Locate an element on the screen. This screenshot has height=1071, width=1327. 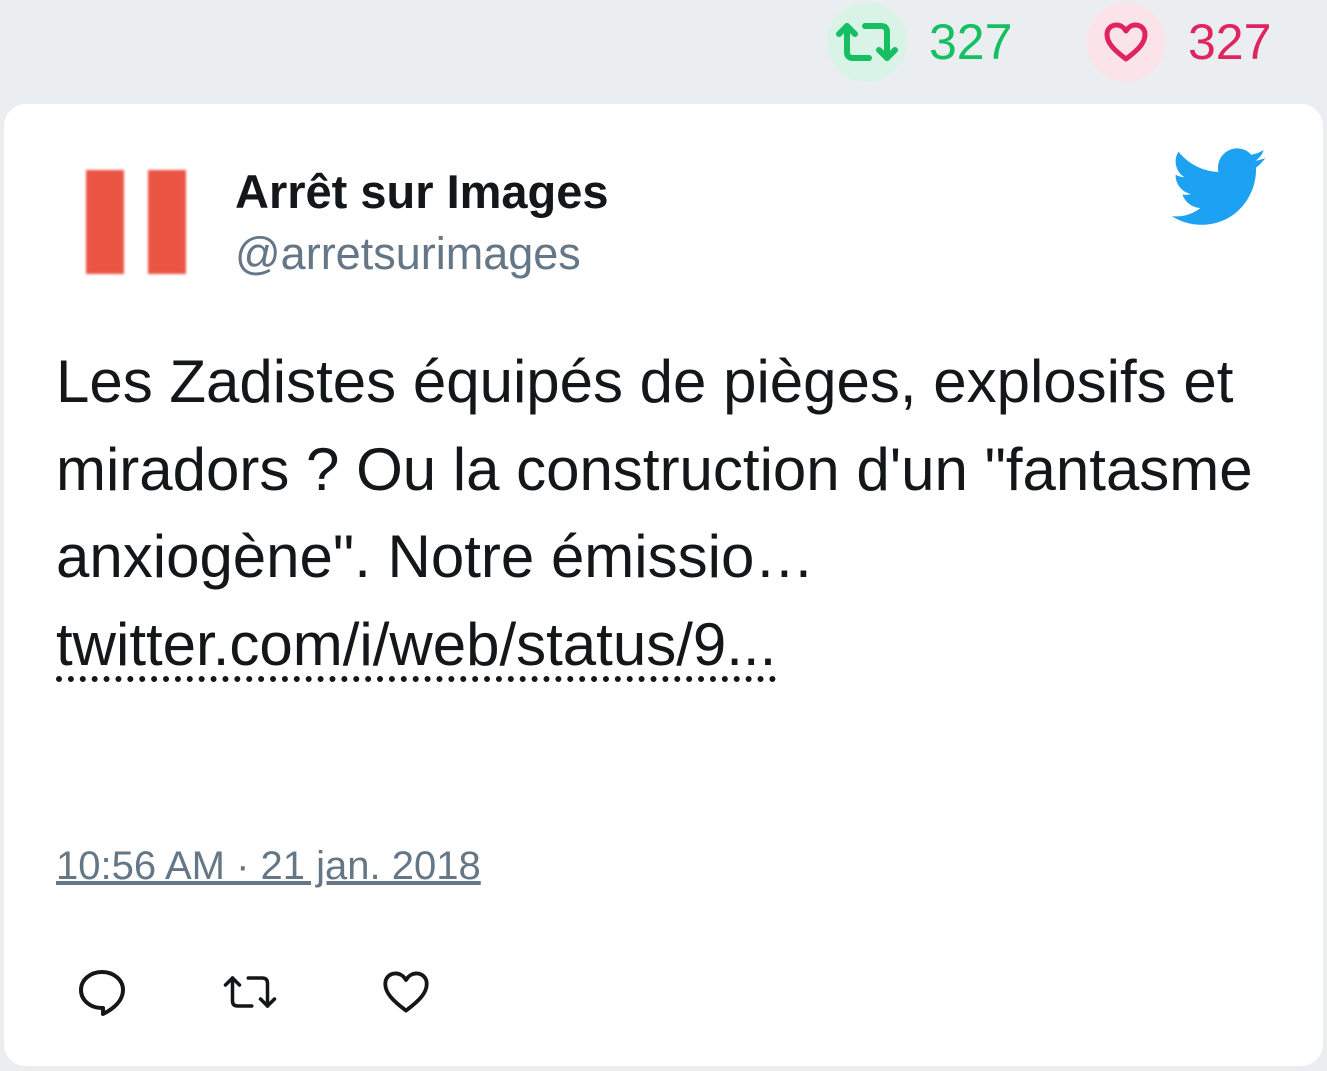
heart-icon is located at coordinates (1126, 42).